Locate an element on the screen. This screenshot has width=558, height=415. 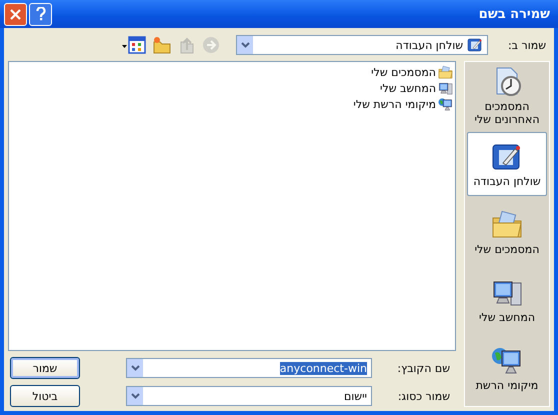
computer-icon is located at coordinates (445, 88).